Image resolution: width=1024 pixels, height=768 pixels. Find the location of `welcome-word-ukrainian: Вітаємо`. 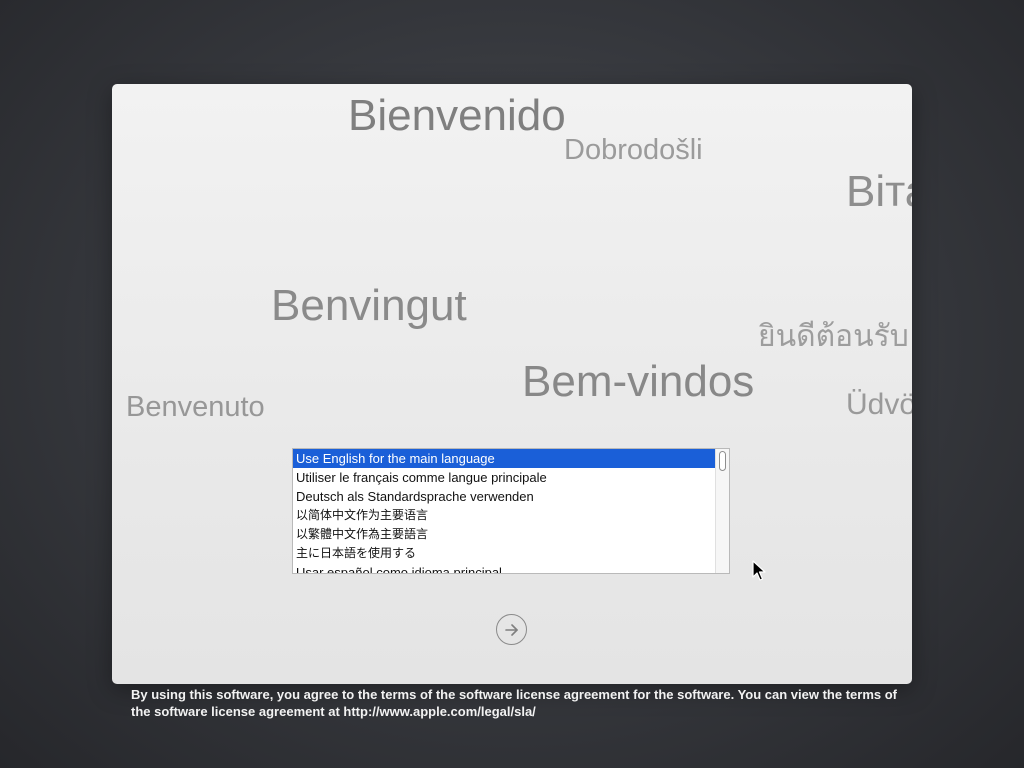

welcome-word-ukrainian: Вітаємо is located at coordinates (879, 191).